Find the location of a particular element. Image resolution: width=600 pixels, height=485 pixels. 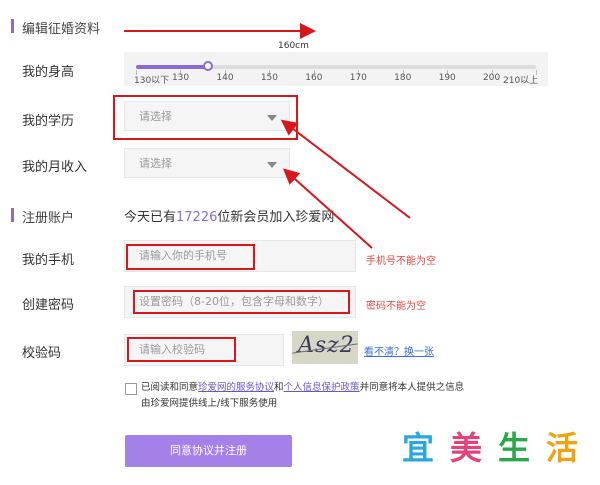

privacy-policy-link: 个人信息保护政策 is located at coordinates (322, 387).